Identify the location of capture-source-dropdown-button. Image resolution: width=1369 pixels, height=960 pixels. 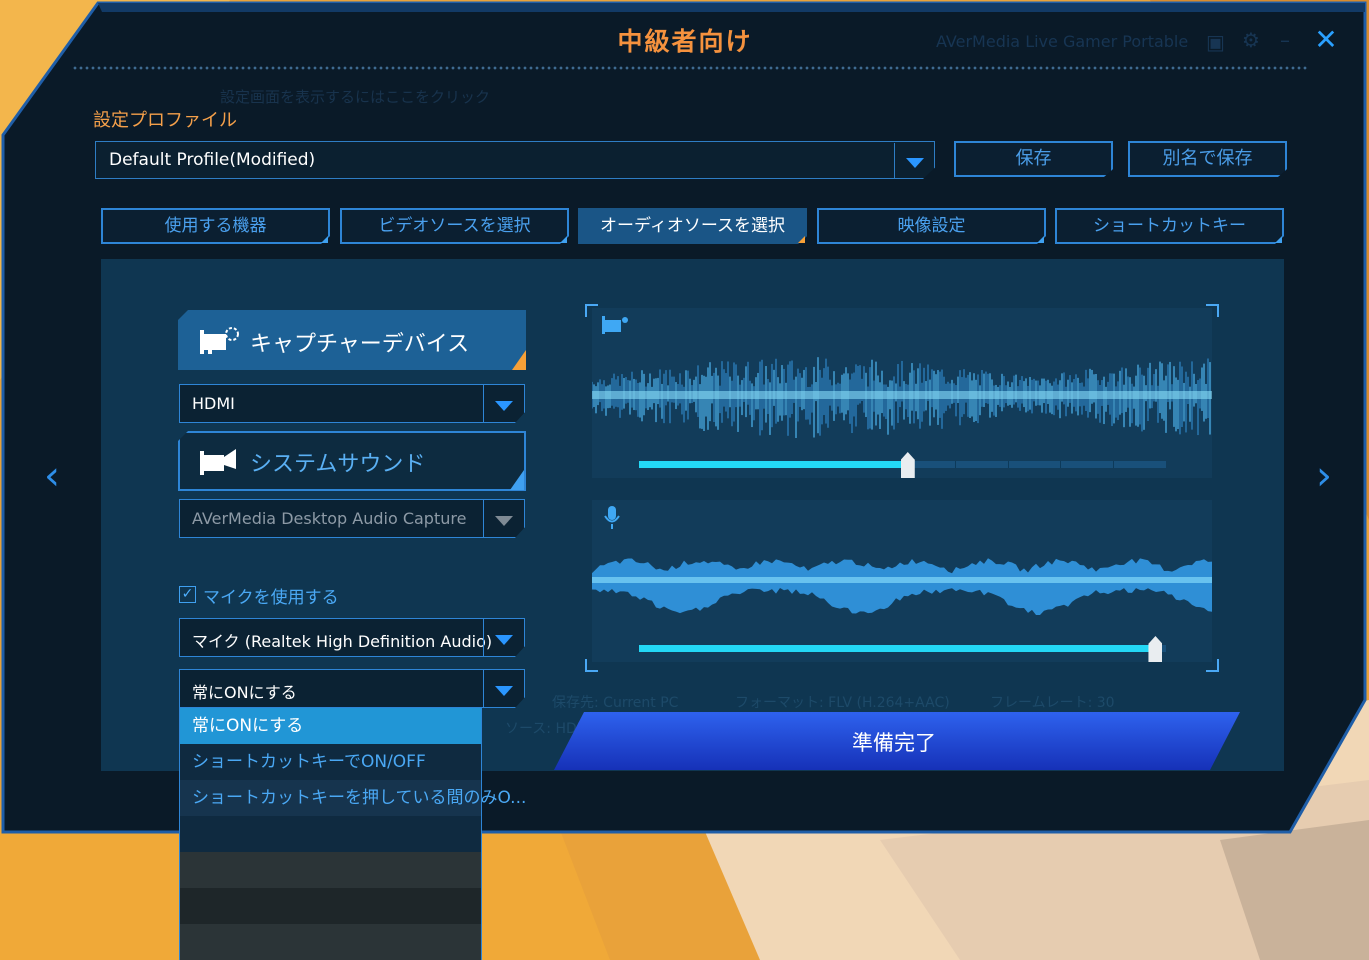
(503, 403).